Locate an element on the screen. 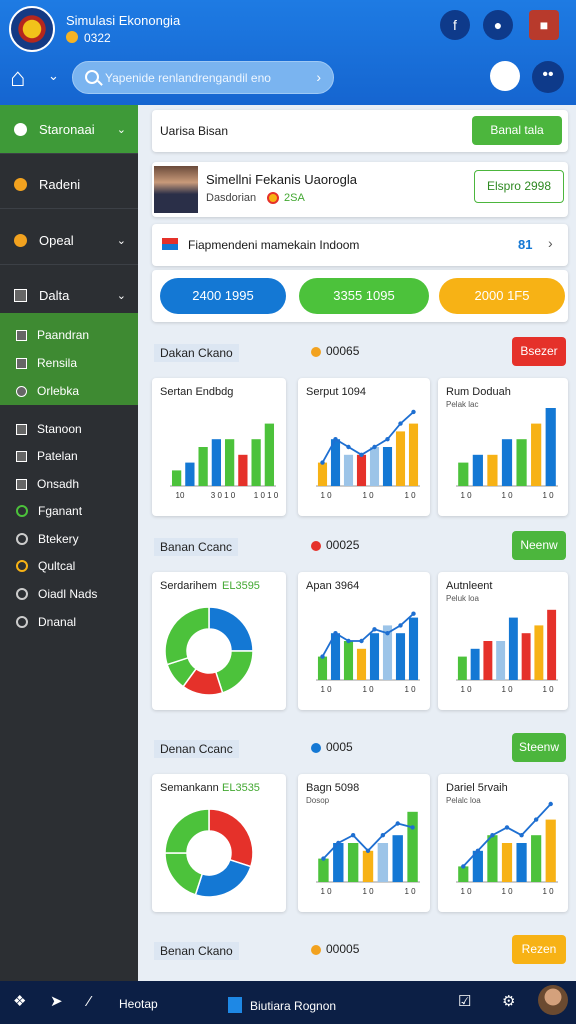 The width and height of the screenshot is (576, 1024). stat-pill: 3355 1095 is located at coordinates (364, 296).